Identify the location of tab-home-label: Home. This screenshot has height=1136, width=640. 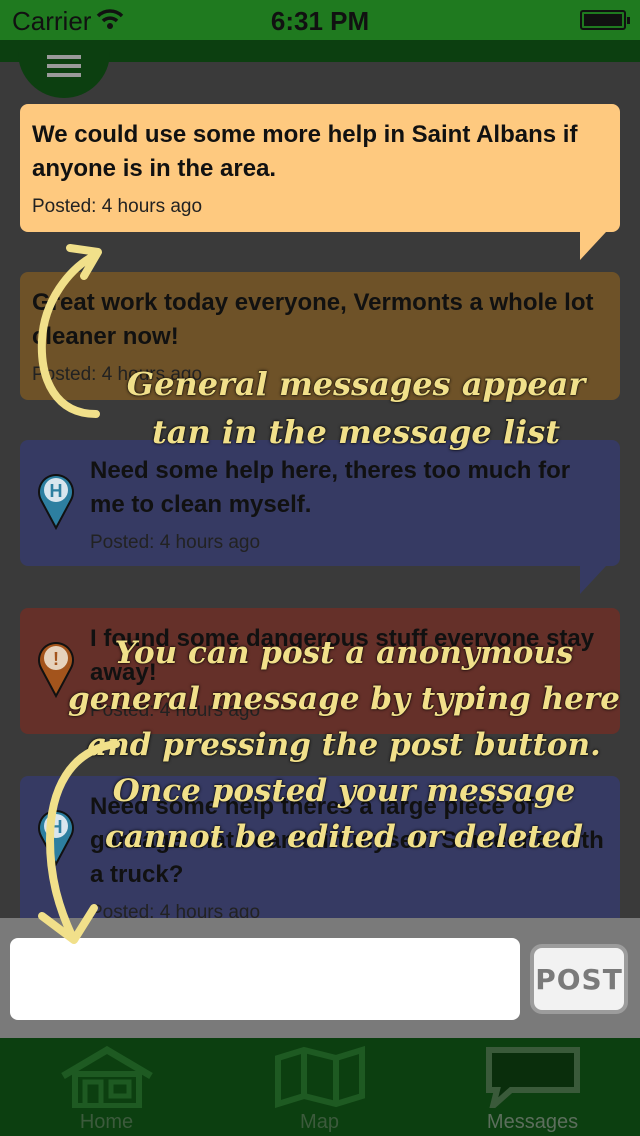
(106, 1122).